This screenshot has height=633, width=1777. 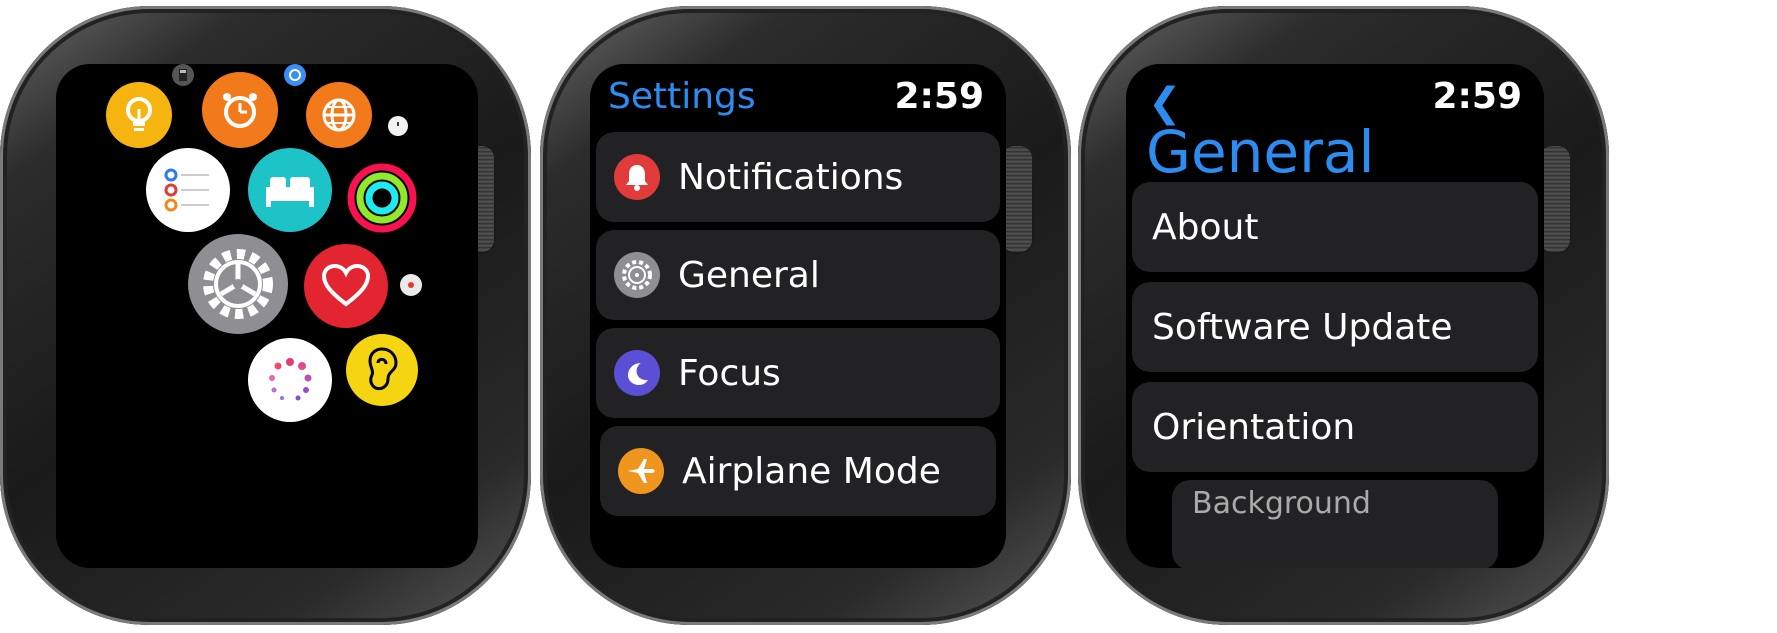 I want to click on settings-item-airplane-mode: Airplane Mode, so click(x=798, y=471).